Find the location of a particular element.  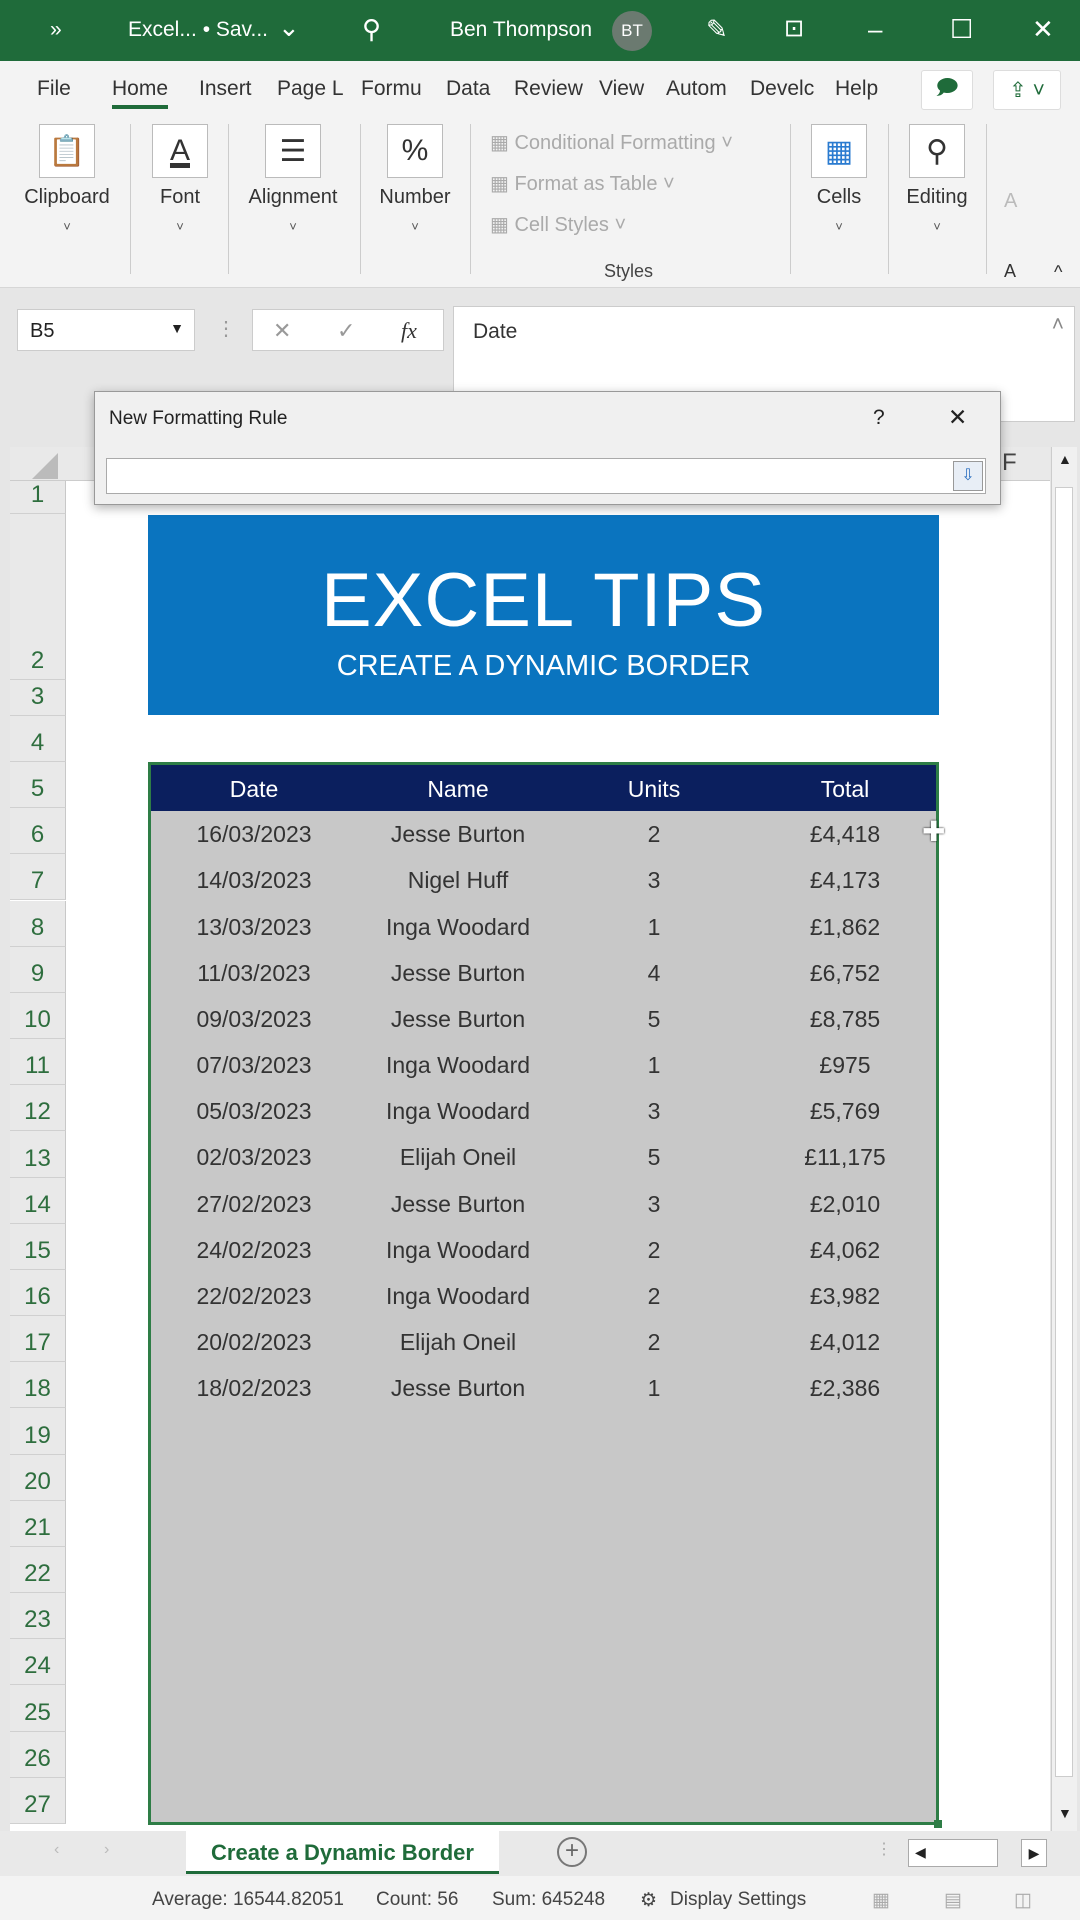

table-cell: 07/03/2023 is located at coordinates (253, 1065).